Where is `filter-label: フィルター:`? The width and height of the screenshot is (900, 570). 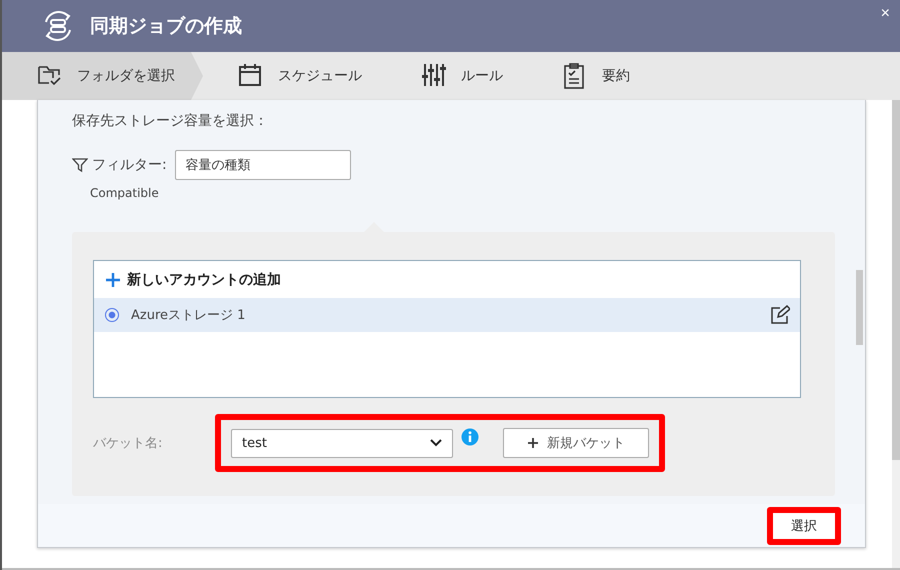 filter-label: フィルター: is located at coordinates (129, 165).